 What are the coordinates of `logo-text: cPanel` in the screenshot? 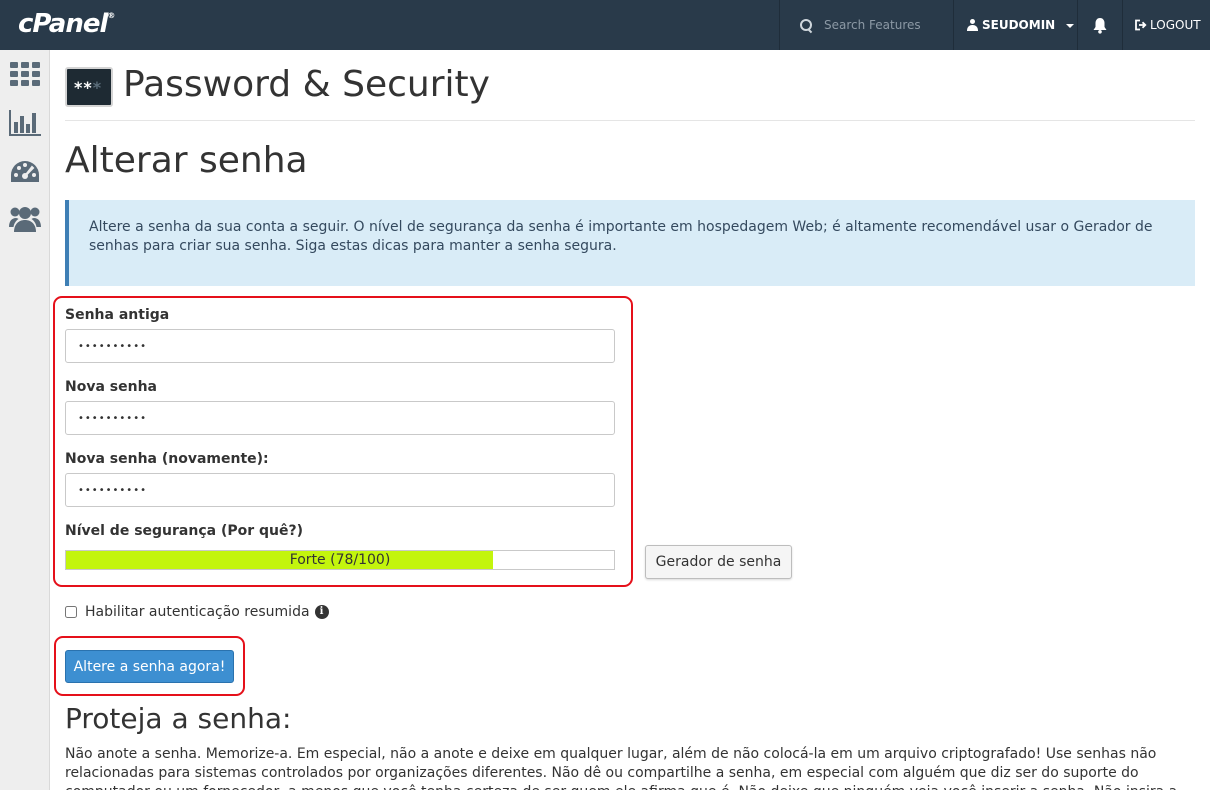 It's located at (63, 24).